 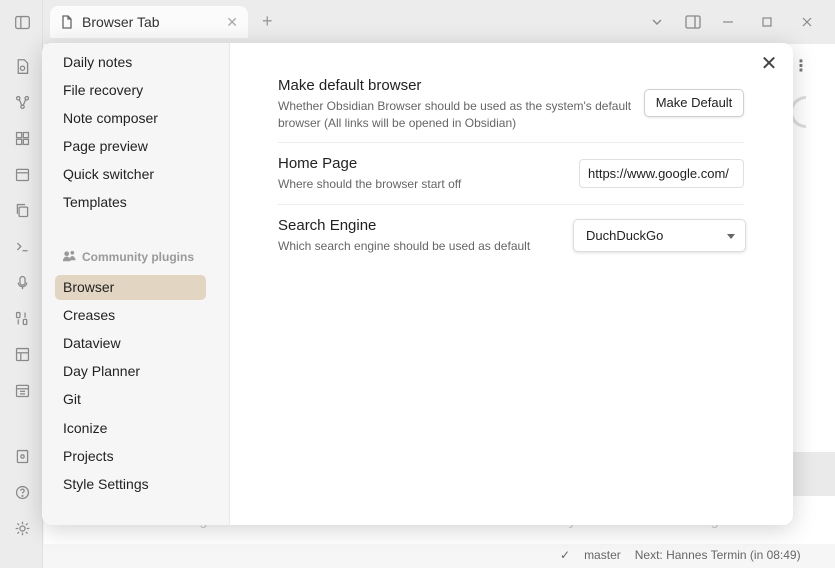 I want to click on help-icon, so click(x=22, y=492).